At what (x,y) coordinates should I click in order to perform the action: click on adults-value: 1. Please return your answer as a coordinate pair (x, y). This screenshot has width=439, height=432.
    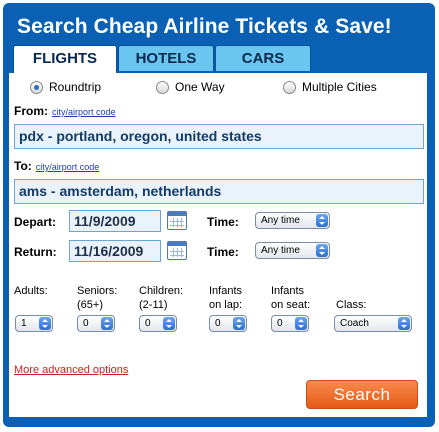
    Looking at the image, I should click on (24, 323).